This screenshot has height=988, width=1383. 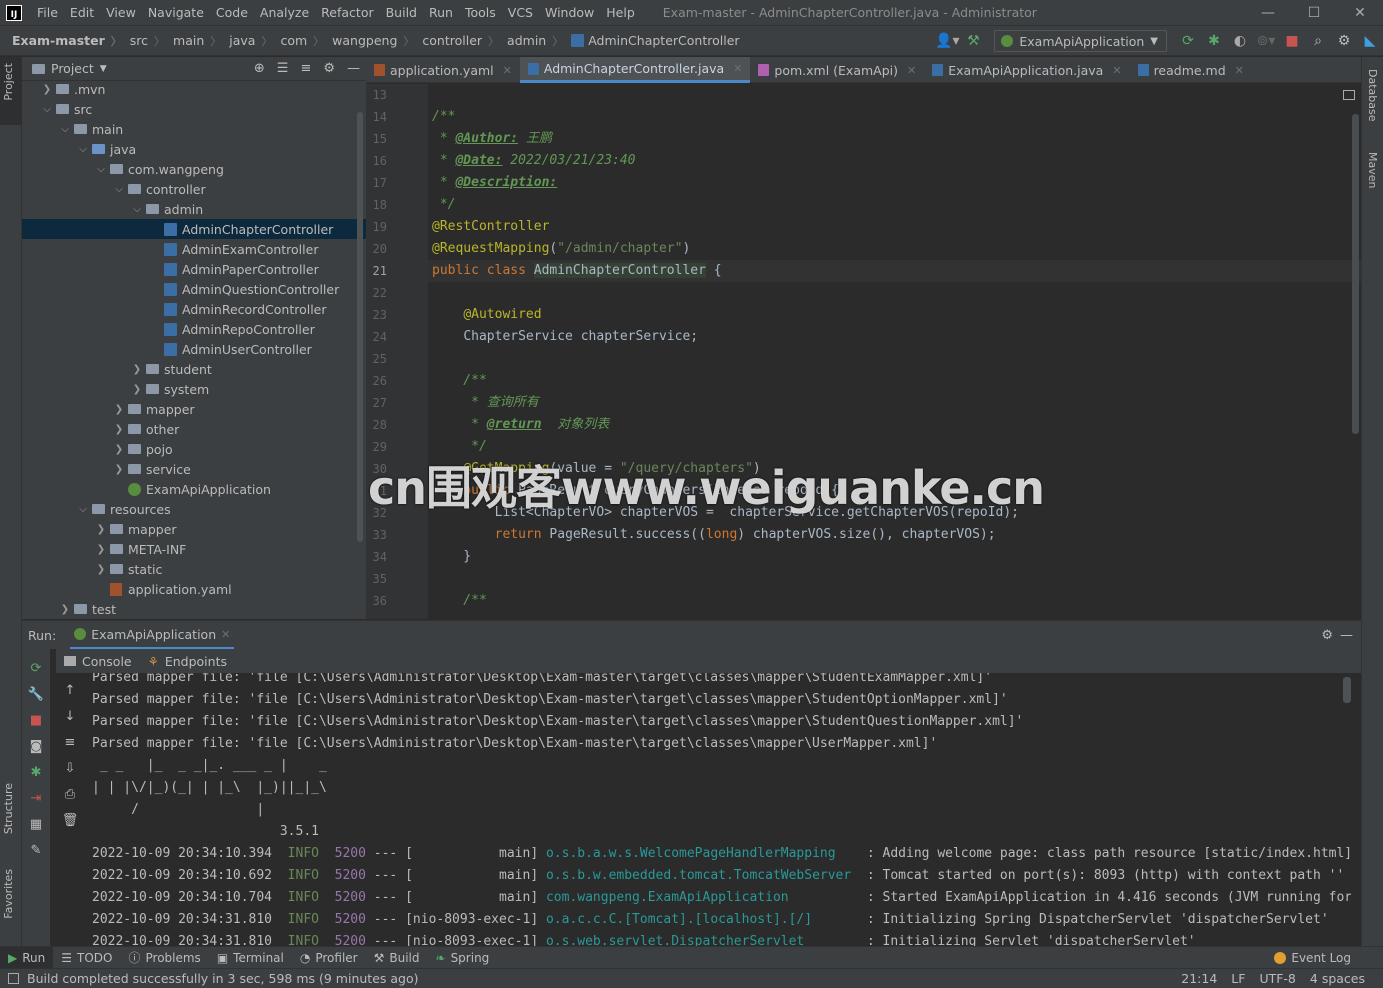 What do you see at coordinates (1370, 41) in the screenshot?
I see `toolbox-icon: ◣` at bounding box center [1370, 41].